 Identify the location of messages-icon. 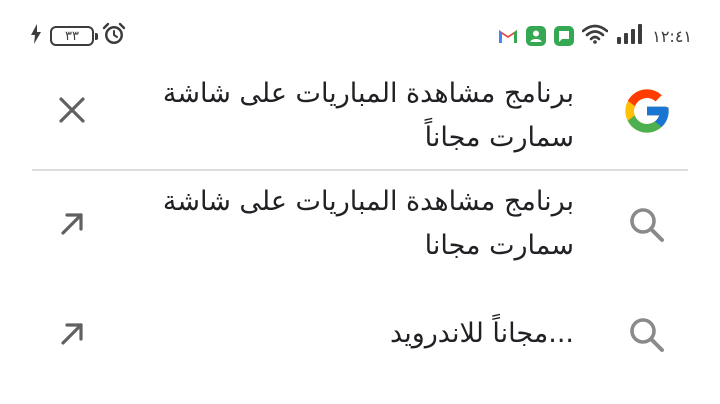
(564, 36).